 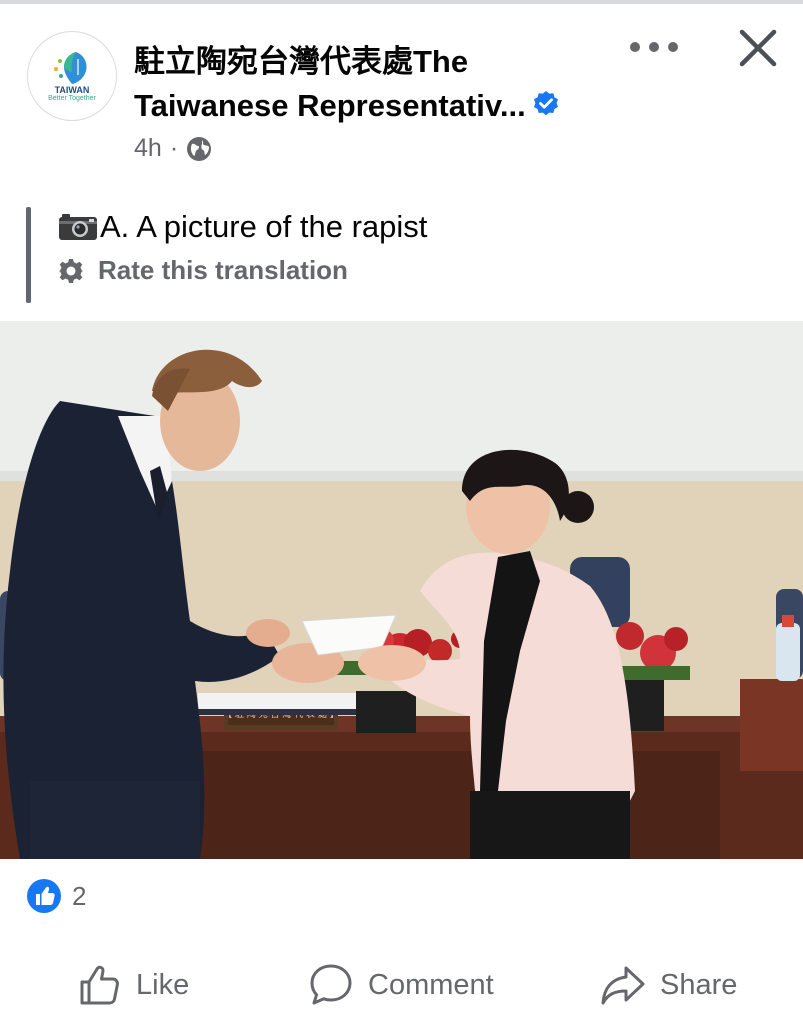 I want to click on post-time: 4h, so click(x=148, y=148).